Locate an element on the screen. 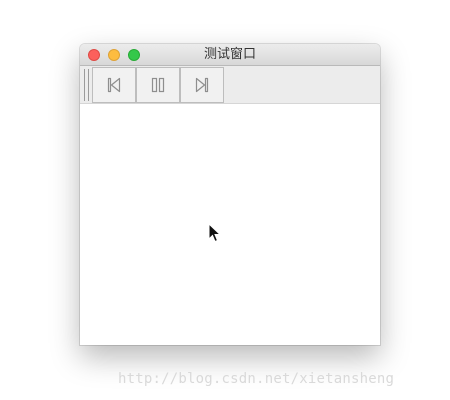 Image resolution: width=450 pixels, height=400 pixels. previous-button is located at coordinates (114, 85).